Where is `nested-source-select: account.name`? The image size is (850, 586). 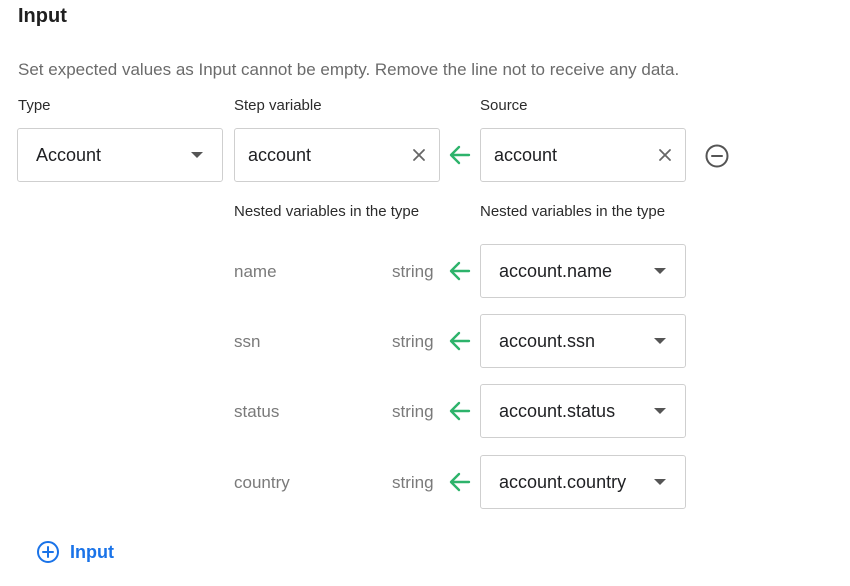
nested-source-select: account.name is located at coordinates (583, 271).